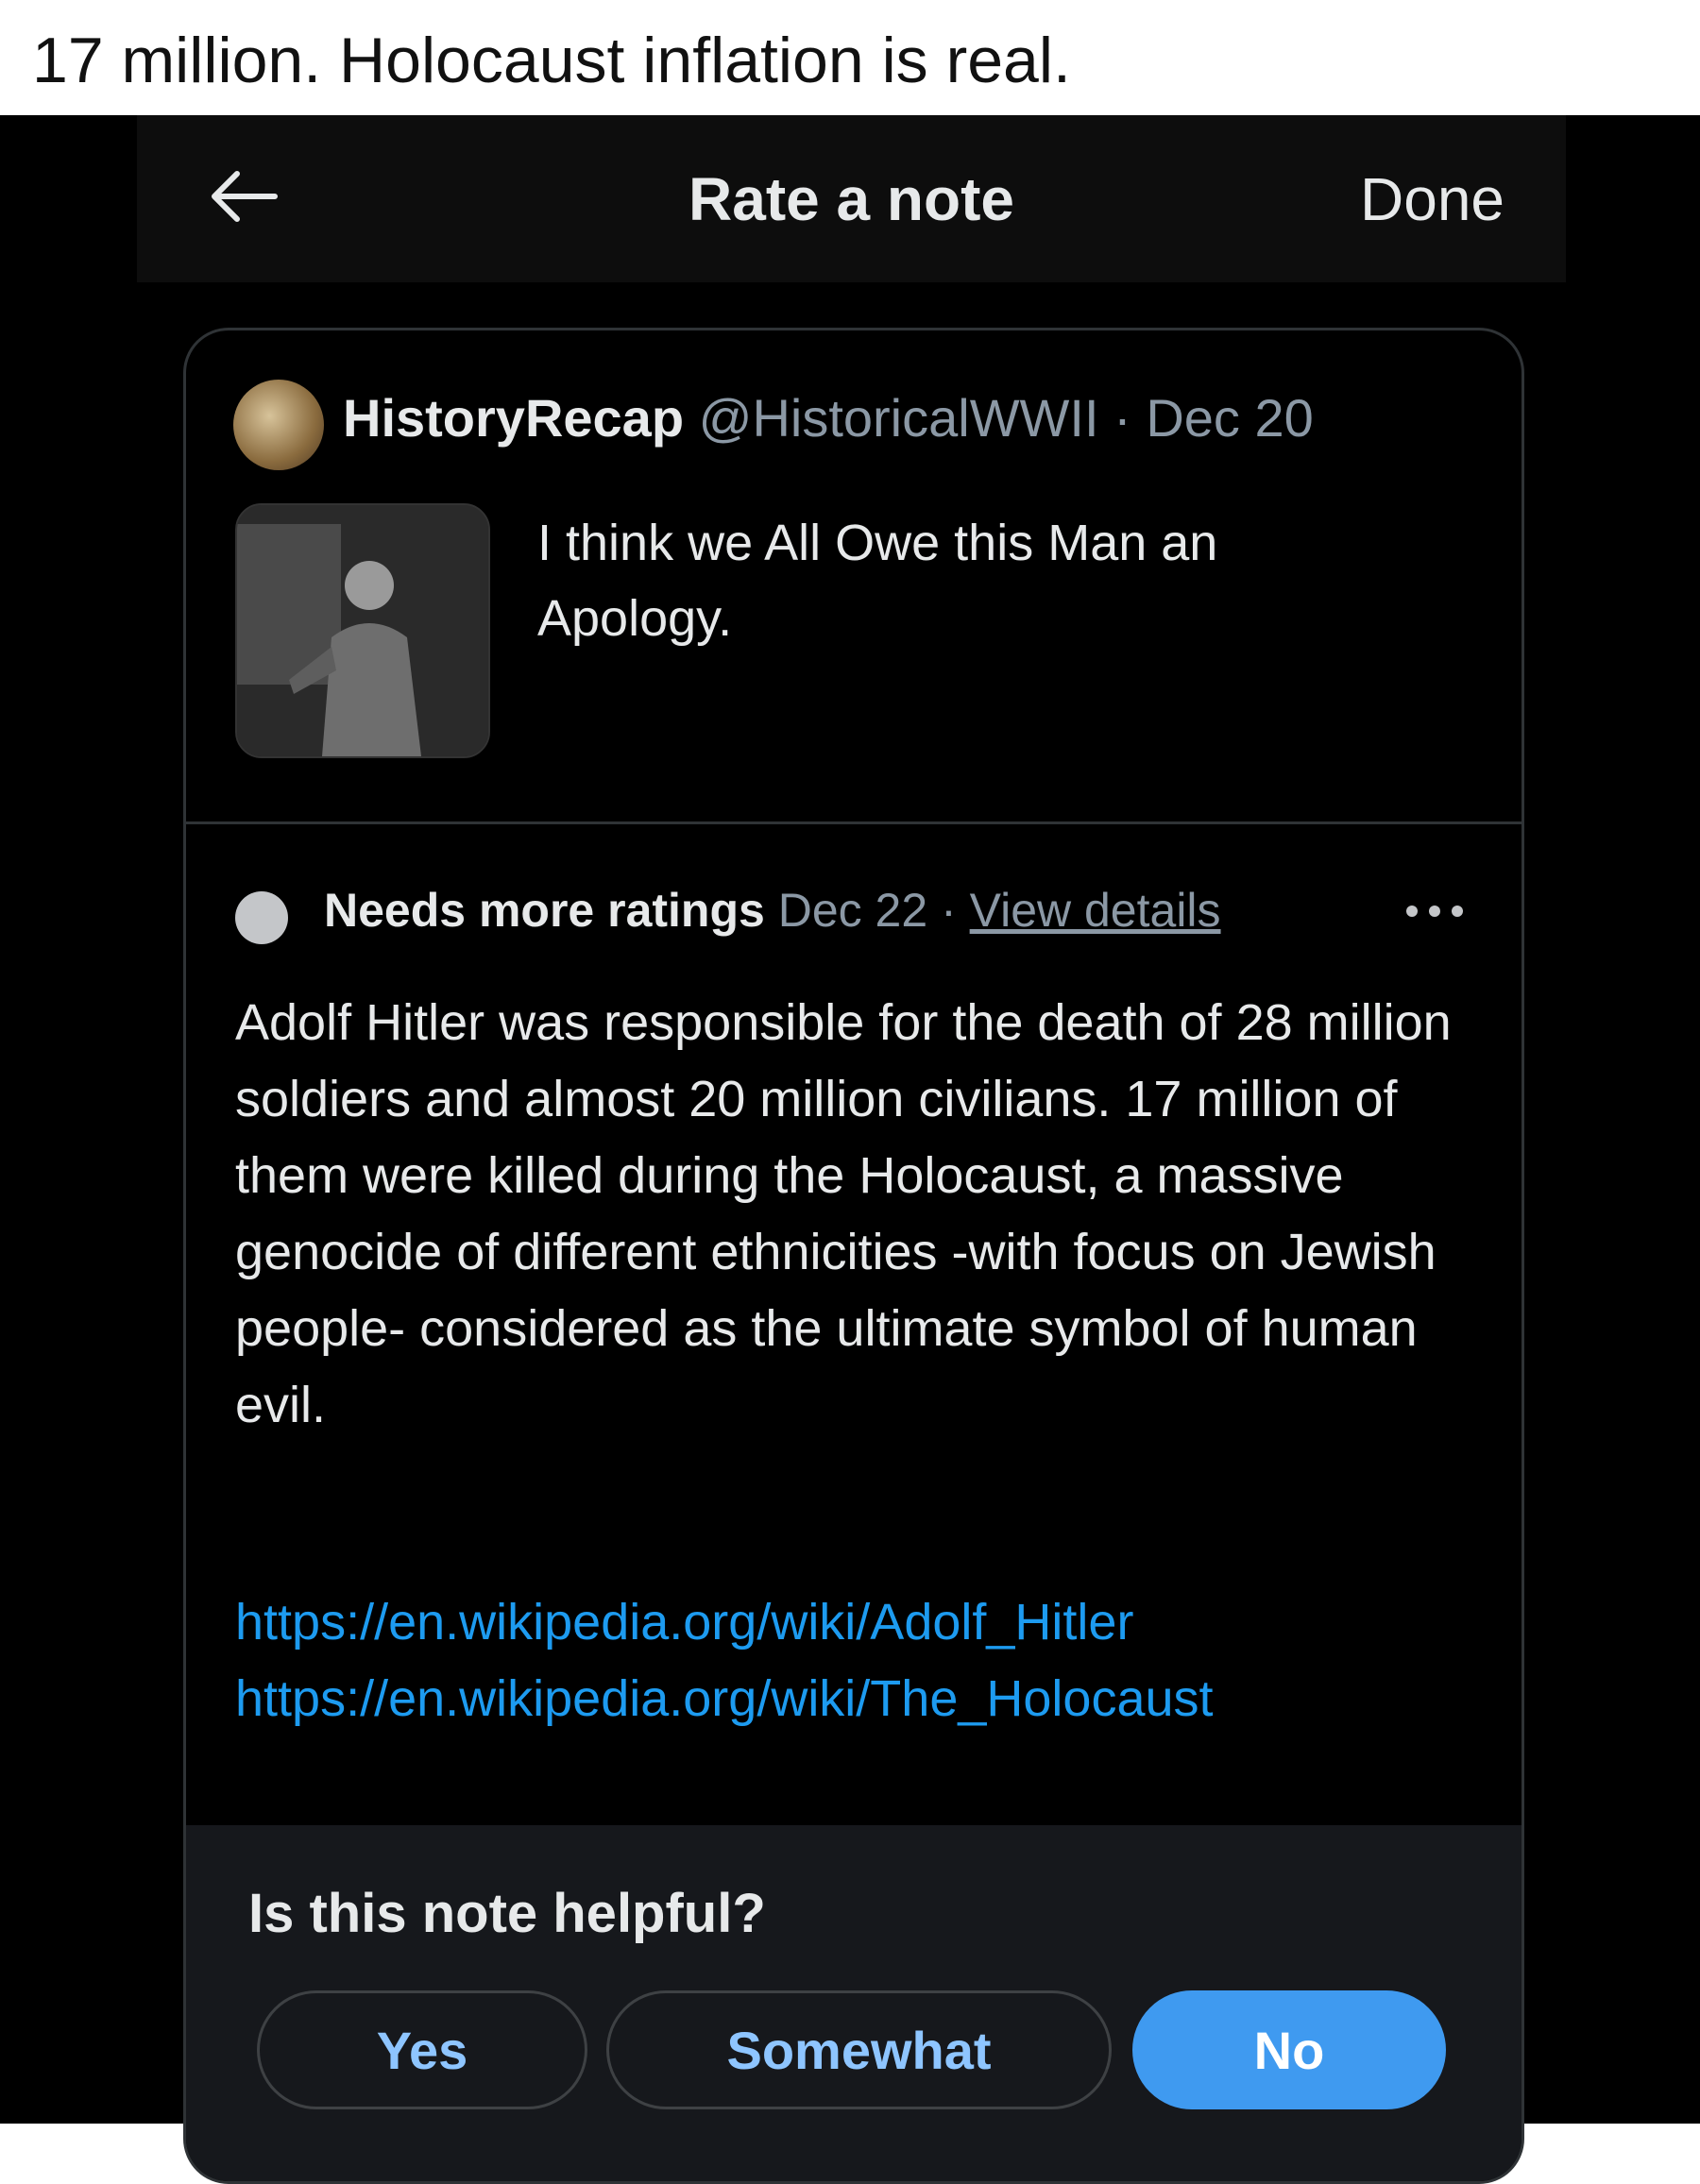 The width and height of the screenshot is (1700, 2184). I want to click on status-dot, so click(261, 917).